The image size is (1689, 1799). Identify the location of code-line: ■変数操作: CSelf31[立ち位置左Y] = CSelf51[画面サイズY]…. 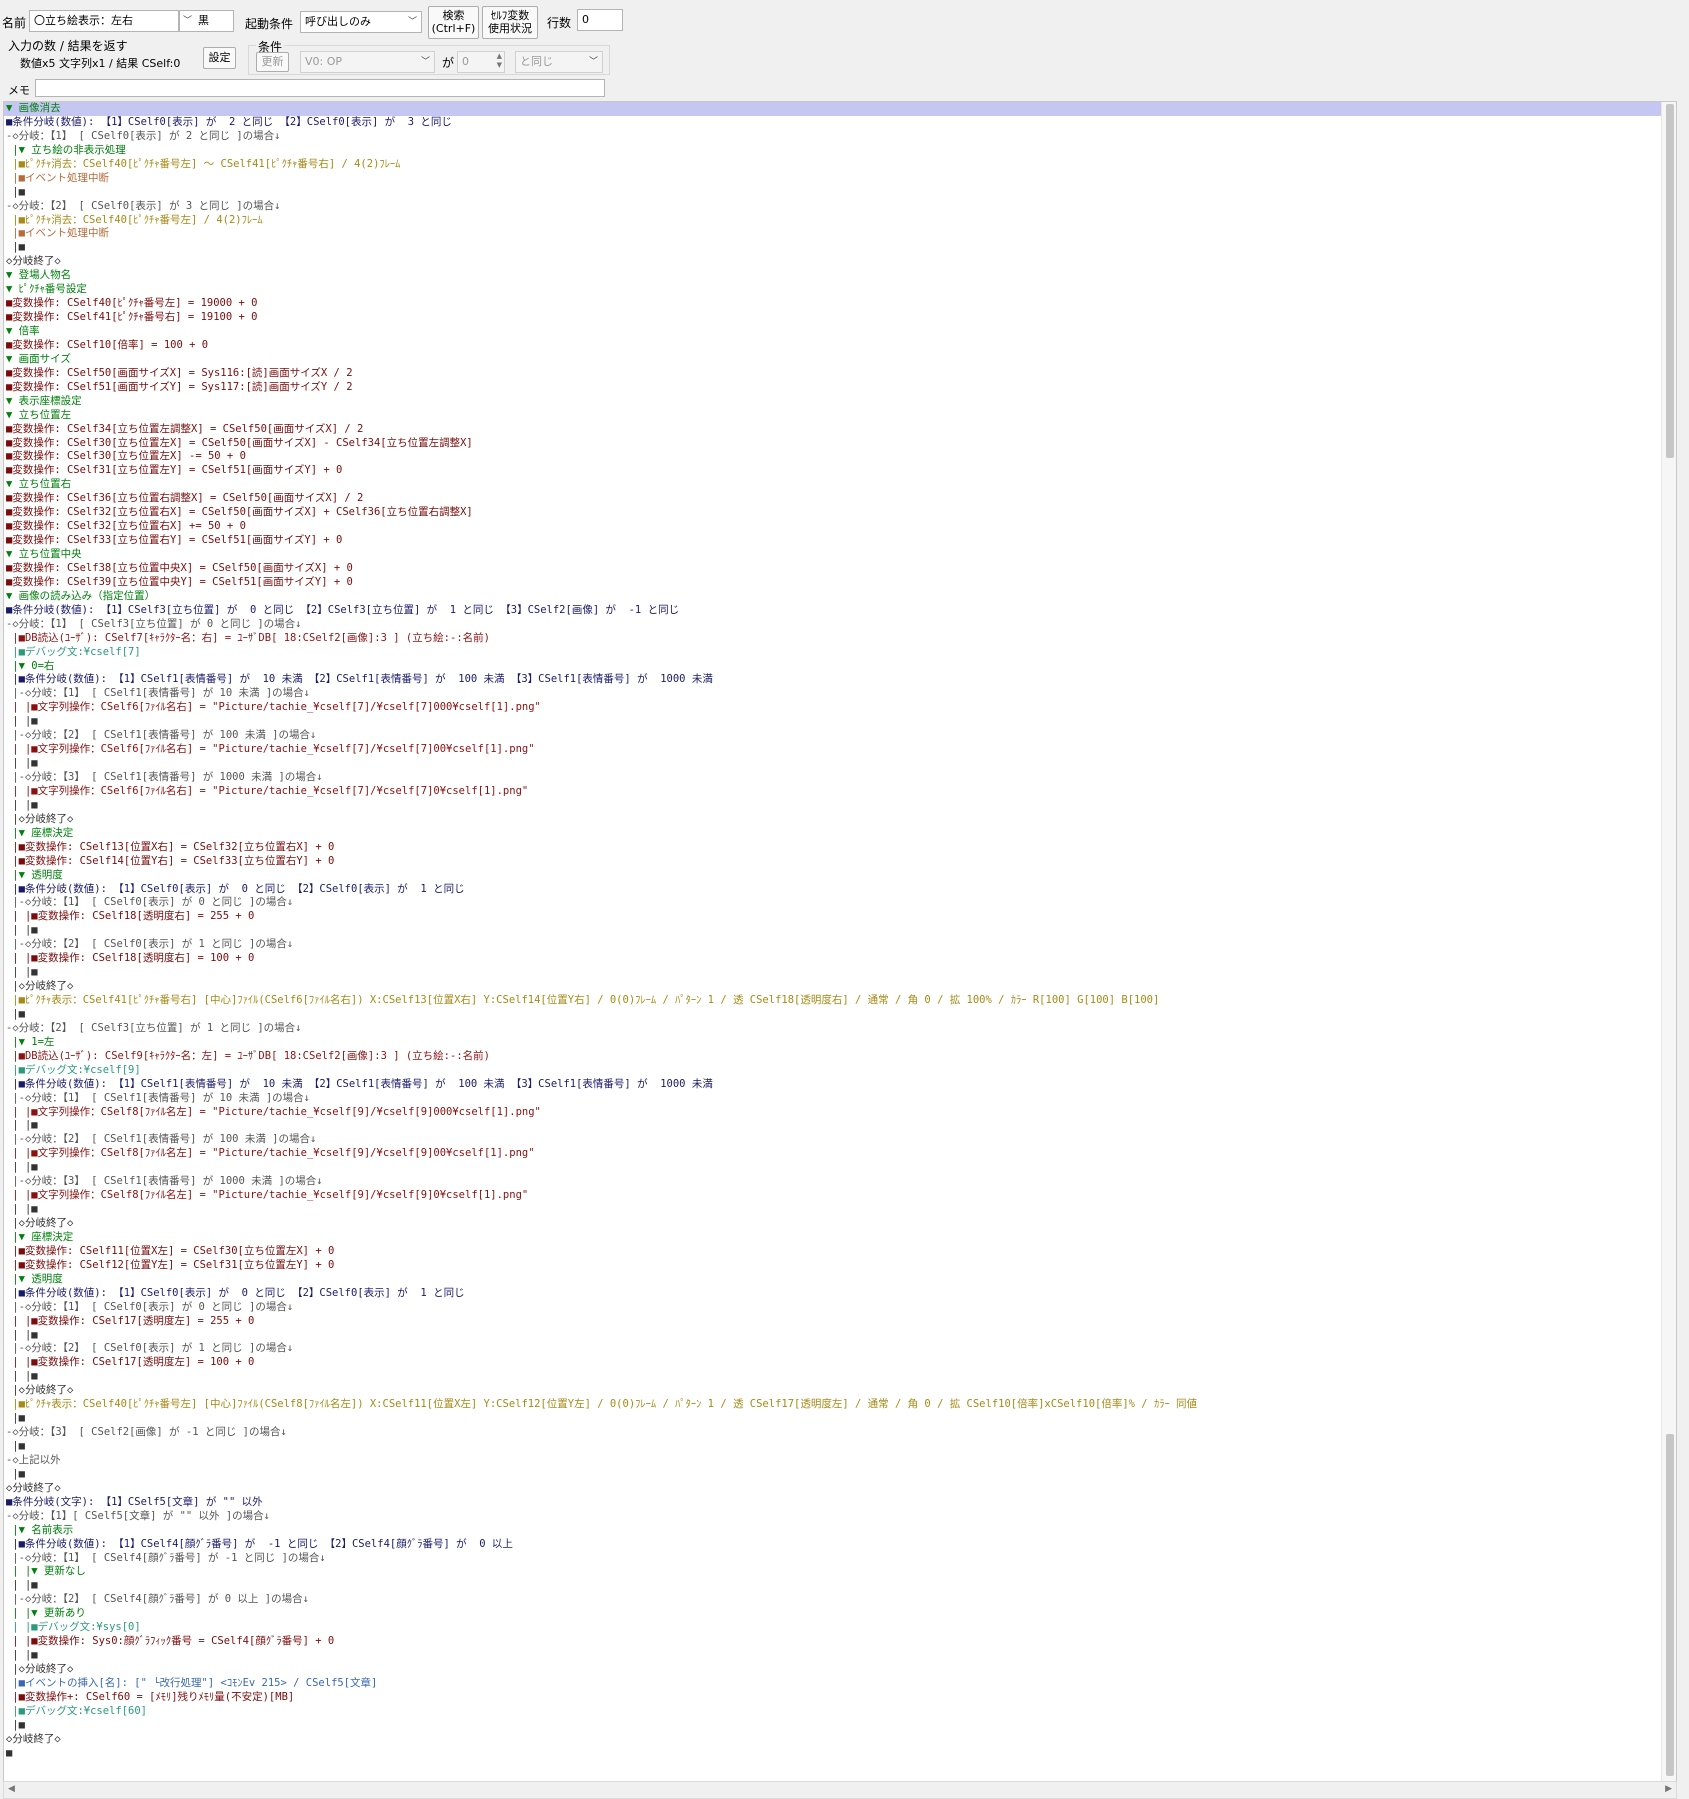
(840, 471).